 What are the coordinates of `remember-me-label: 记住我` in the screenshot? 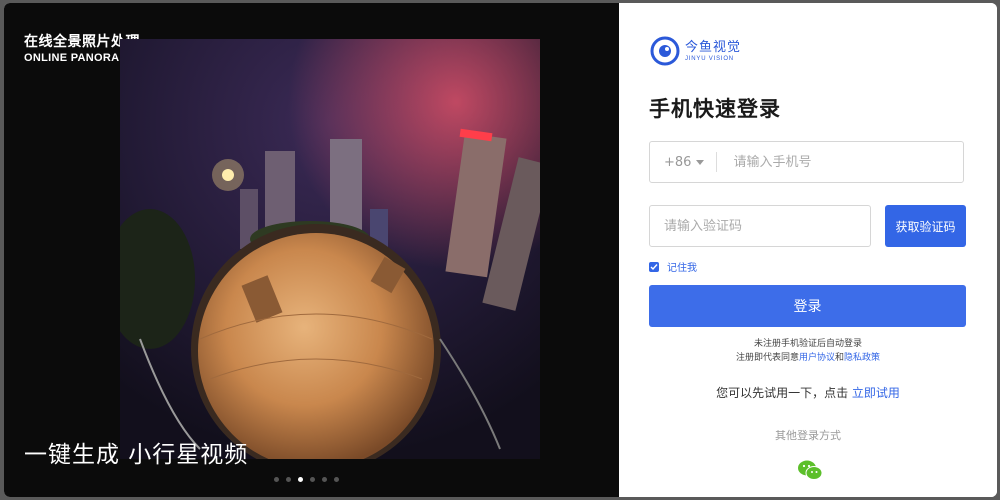 It's located at (682, 268).